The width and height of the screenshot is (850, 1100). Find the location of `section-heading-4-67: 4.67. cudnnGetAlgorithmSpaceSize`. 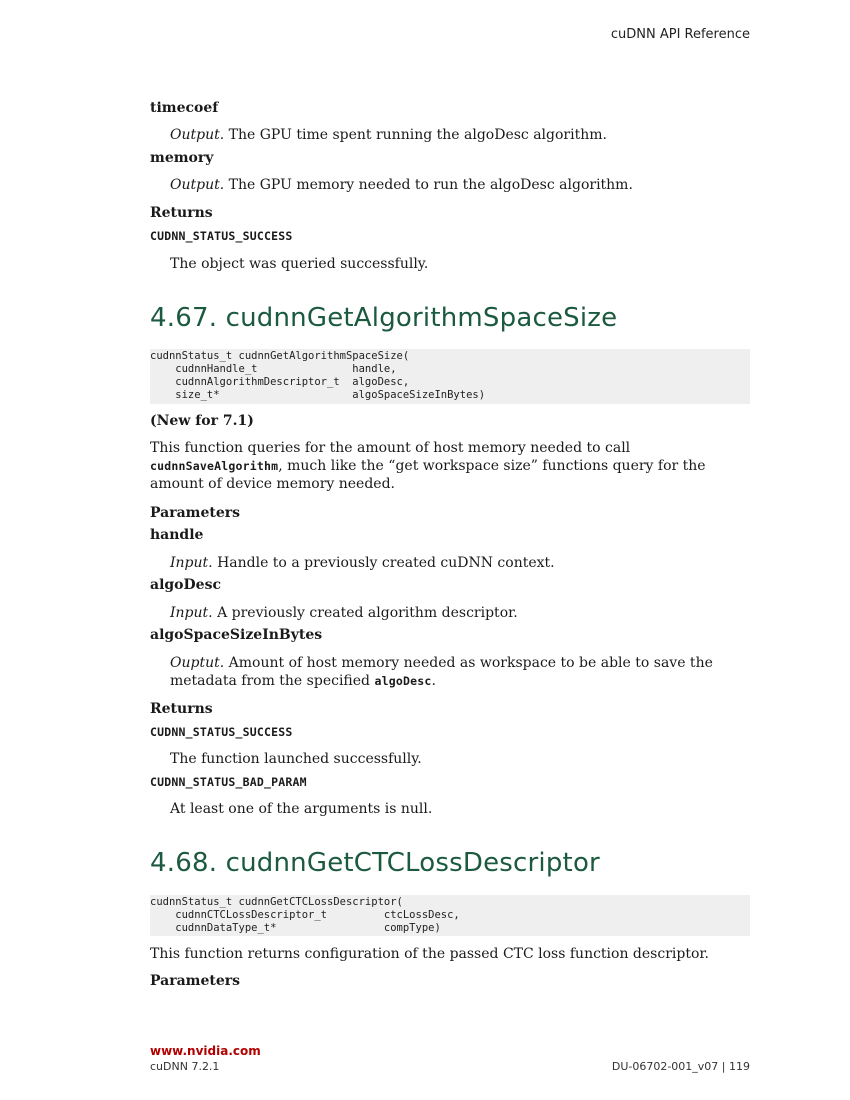

section-heading-4-67: 4.67. cudnnGetAlgorithmSpaceSize is located at coordinates (384, 318).